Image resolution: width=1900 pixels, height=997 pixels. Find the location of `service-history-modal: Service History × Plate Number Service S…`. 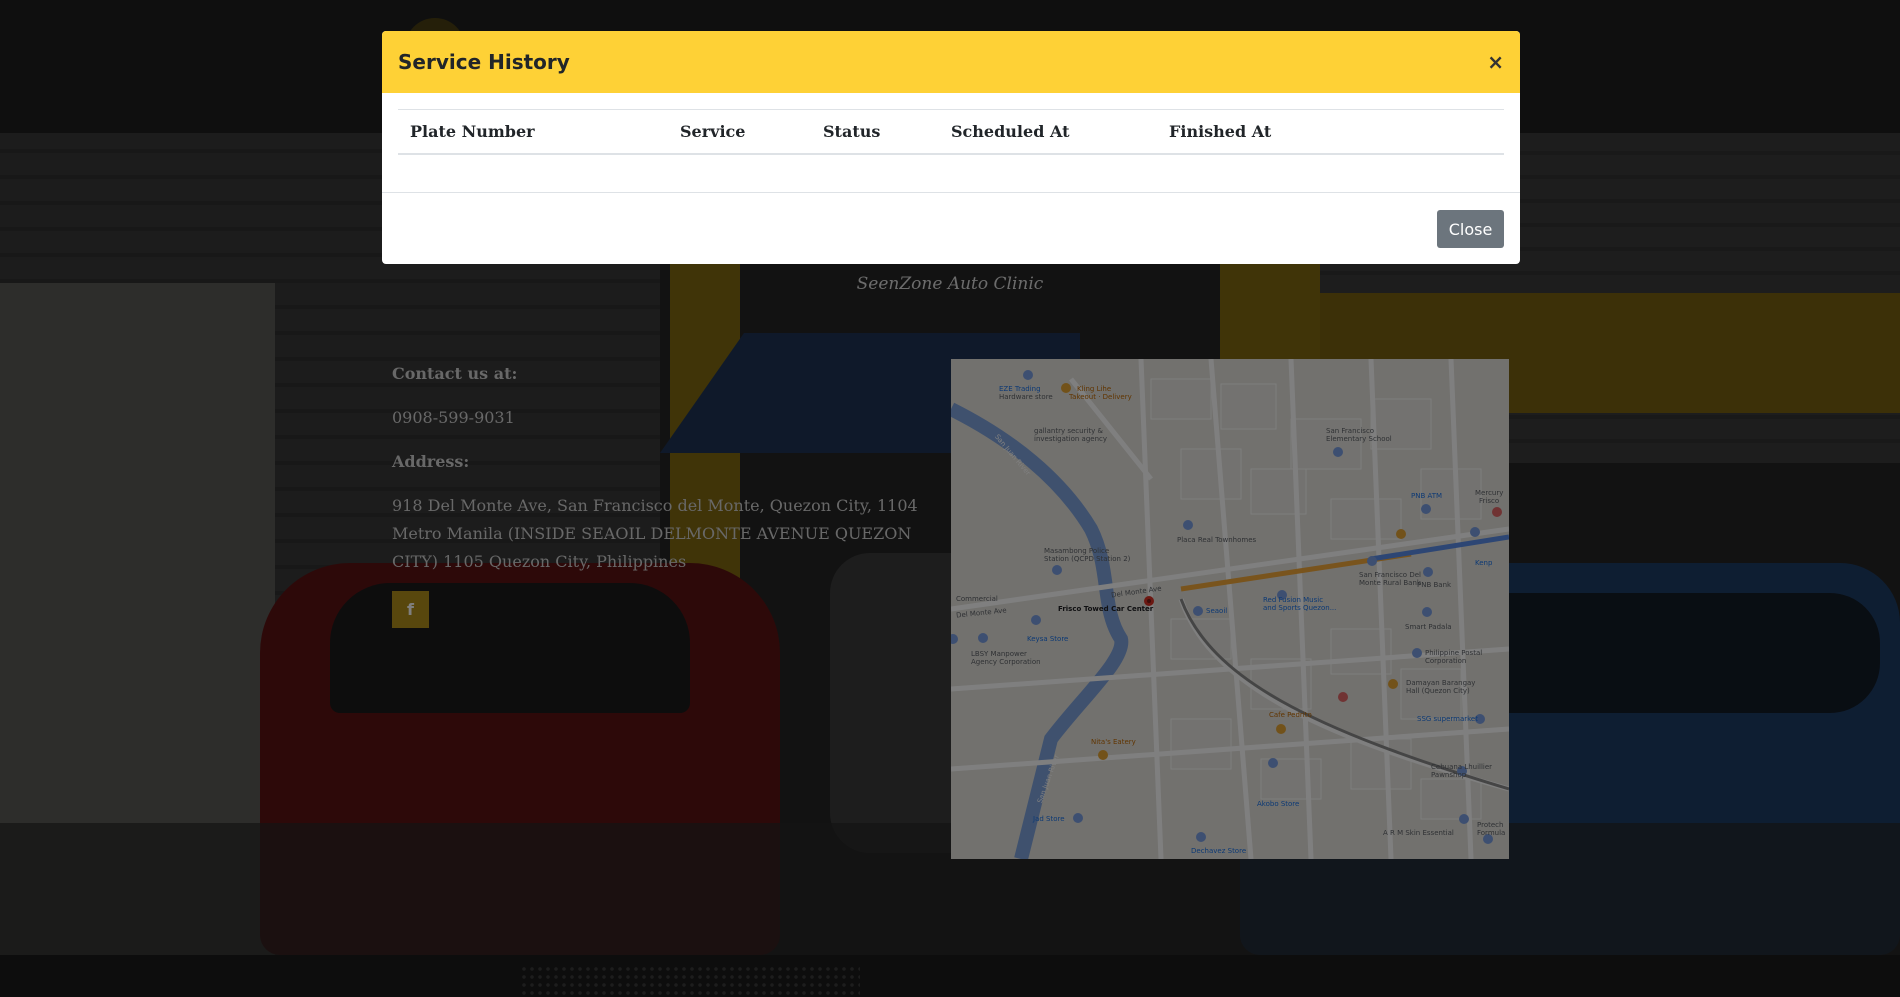

service-history-modal: Service History × Plate Number Service S… is located at coordinates (951, 147).